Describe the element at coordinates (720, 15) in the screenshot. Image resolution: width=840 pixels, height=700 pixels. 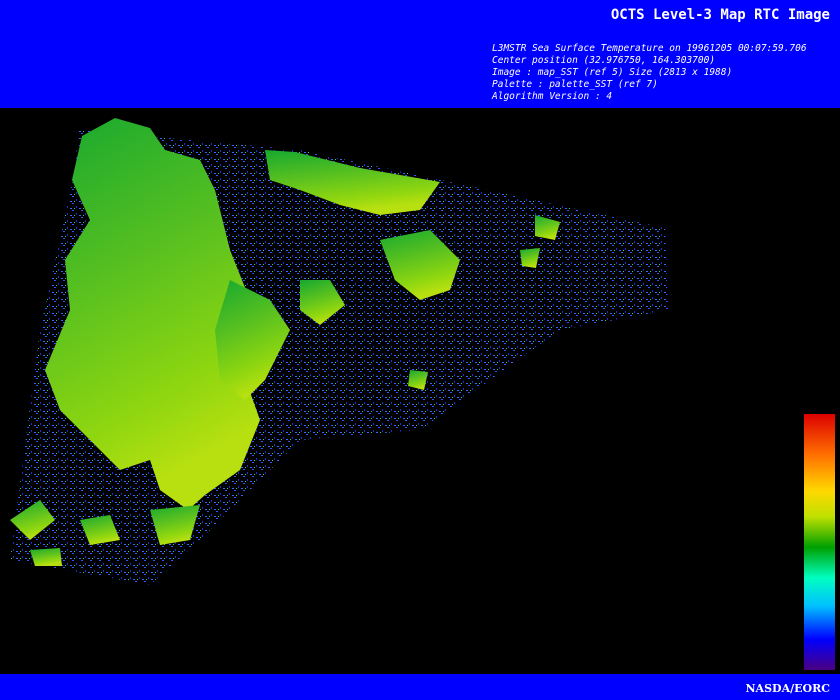
I see `image-title: OCTS Level-3 Map RTC Image` at that location.